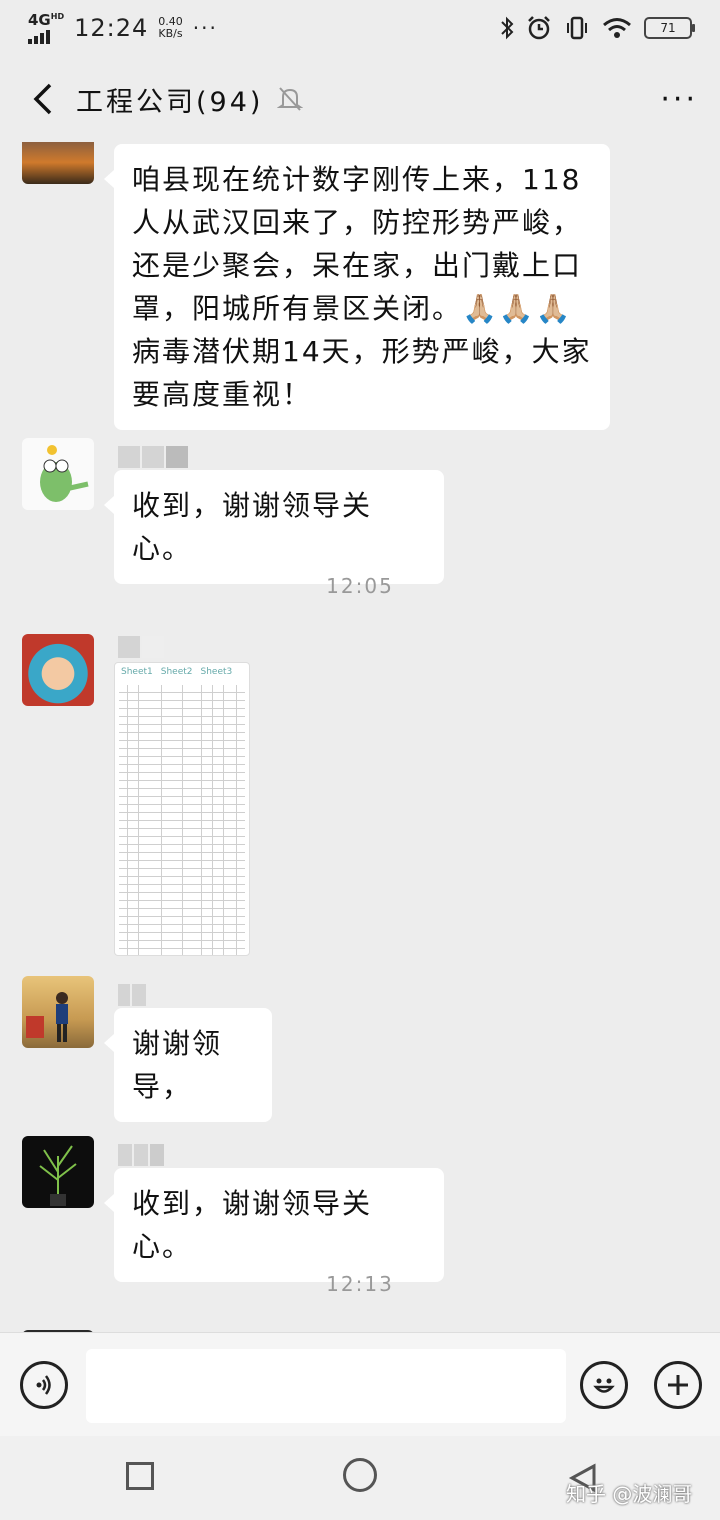 This screenshot has height=1520, width=720. I want to click on clock: 12:24, so click(111, 28).